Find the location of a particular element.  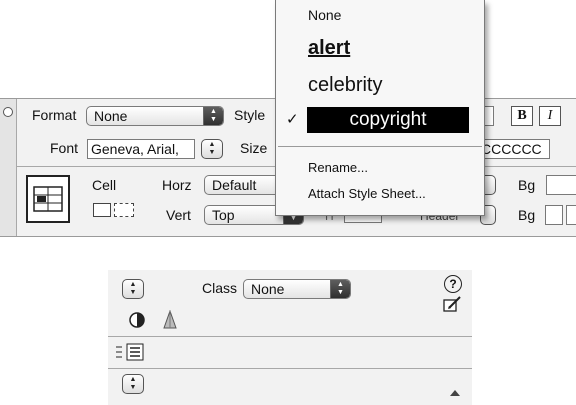

edit-icon is located at coordinates (453, 304).